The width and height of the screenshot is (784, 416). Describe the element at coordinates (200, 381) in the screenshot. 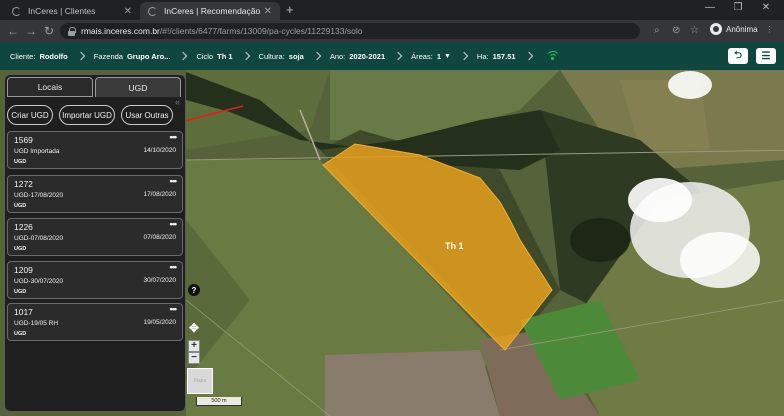

I see `map-type-thumbnail: Mapa` at that location.